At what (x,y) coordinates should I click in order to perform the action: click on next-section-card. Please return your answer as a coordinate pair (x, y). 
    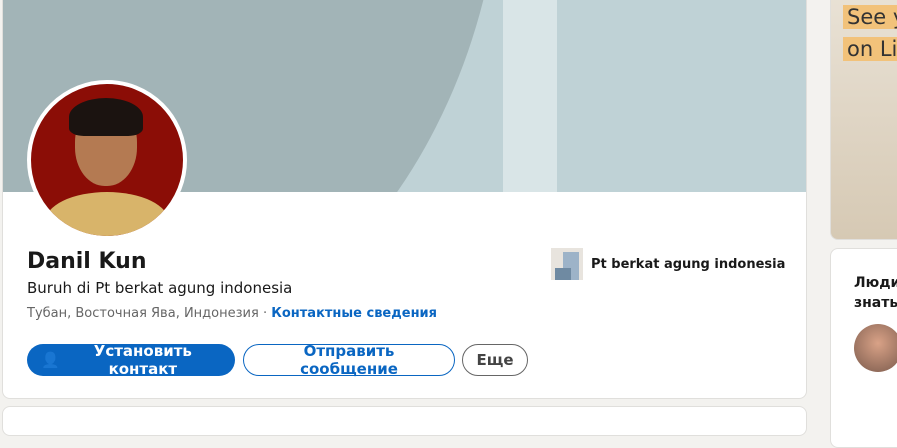
    Looking at the image, I should click on (404, 421).